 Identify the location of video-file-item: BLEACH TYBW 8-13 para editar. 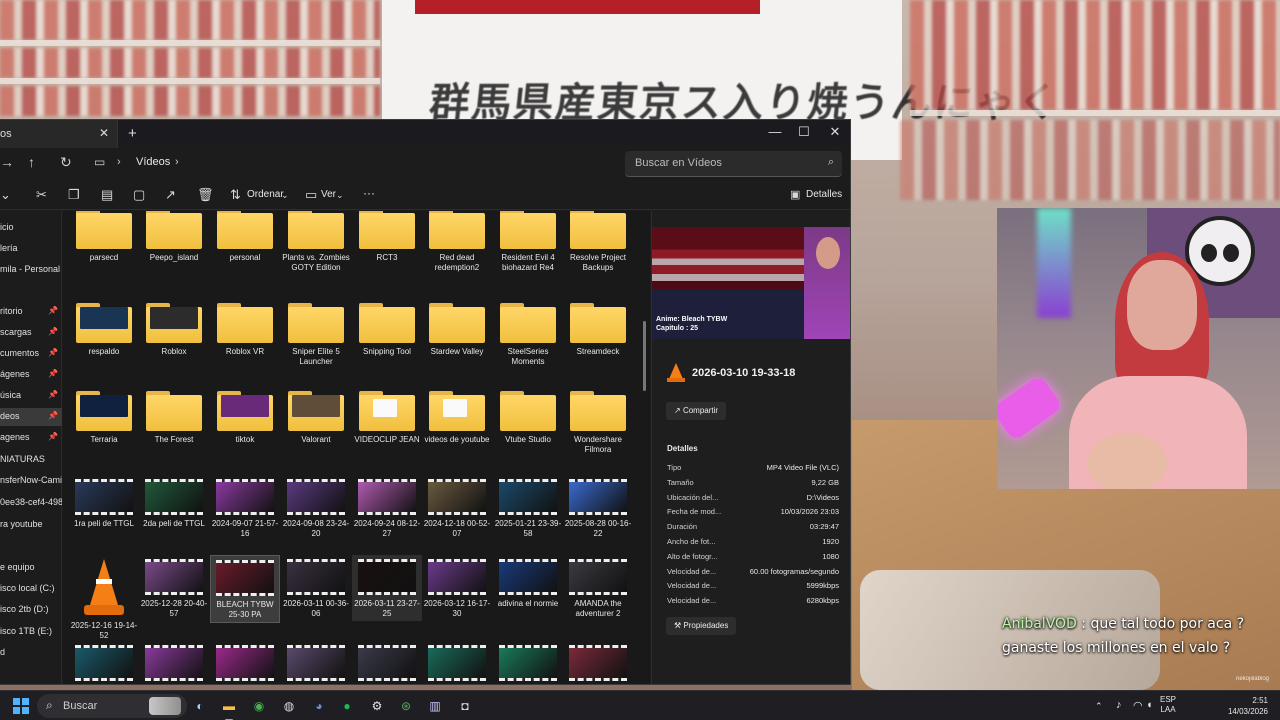
(316, 662).